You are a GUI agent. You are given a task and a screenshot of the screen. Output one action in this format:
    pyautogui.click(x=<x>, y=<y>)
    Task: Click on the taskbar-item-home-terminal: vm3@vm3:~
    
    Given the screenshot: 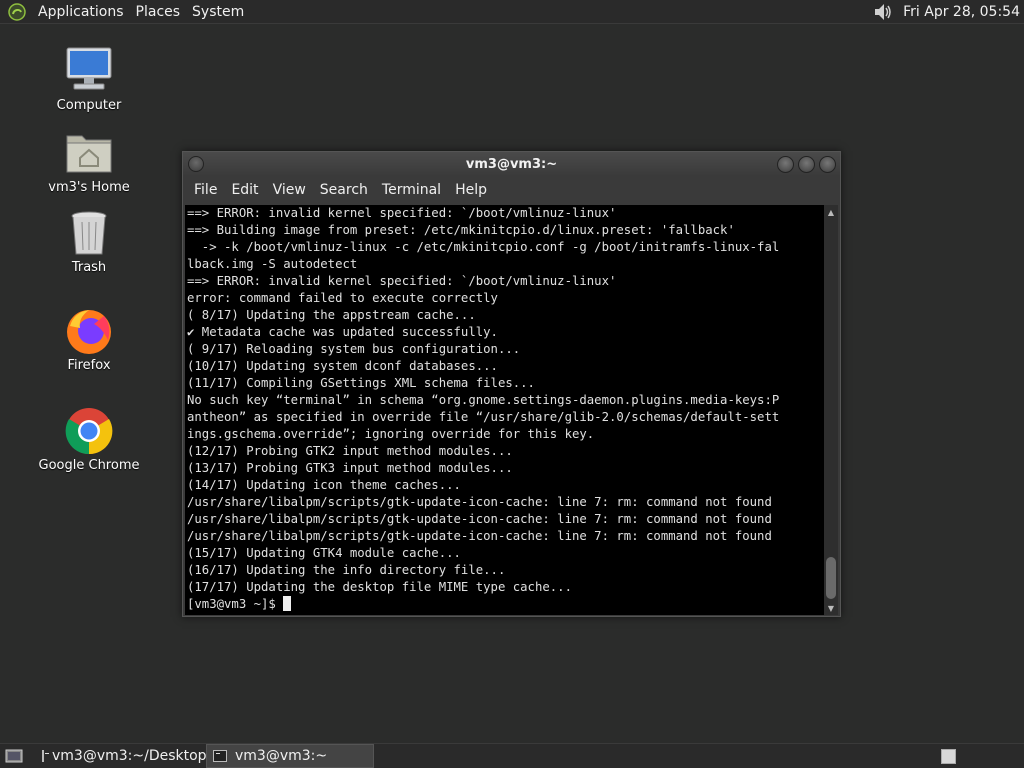 What is the action you would take?
    pyautogui.click(x=290, y=756)
    